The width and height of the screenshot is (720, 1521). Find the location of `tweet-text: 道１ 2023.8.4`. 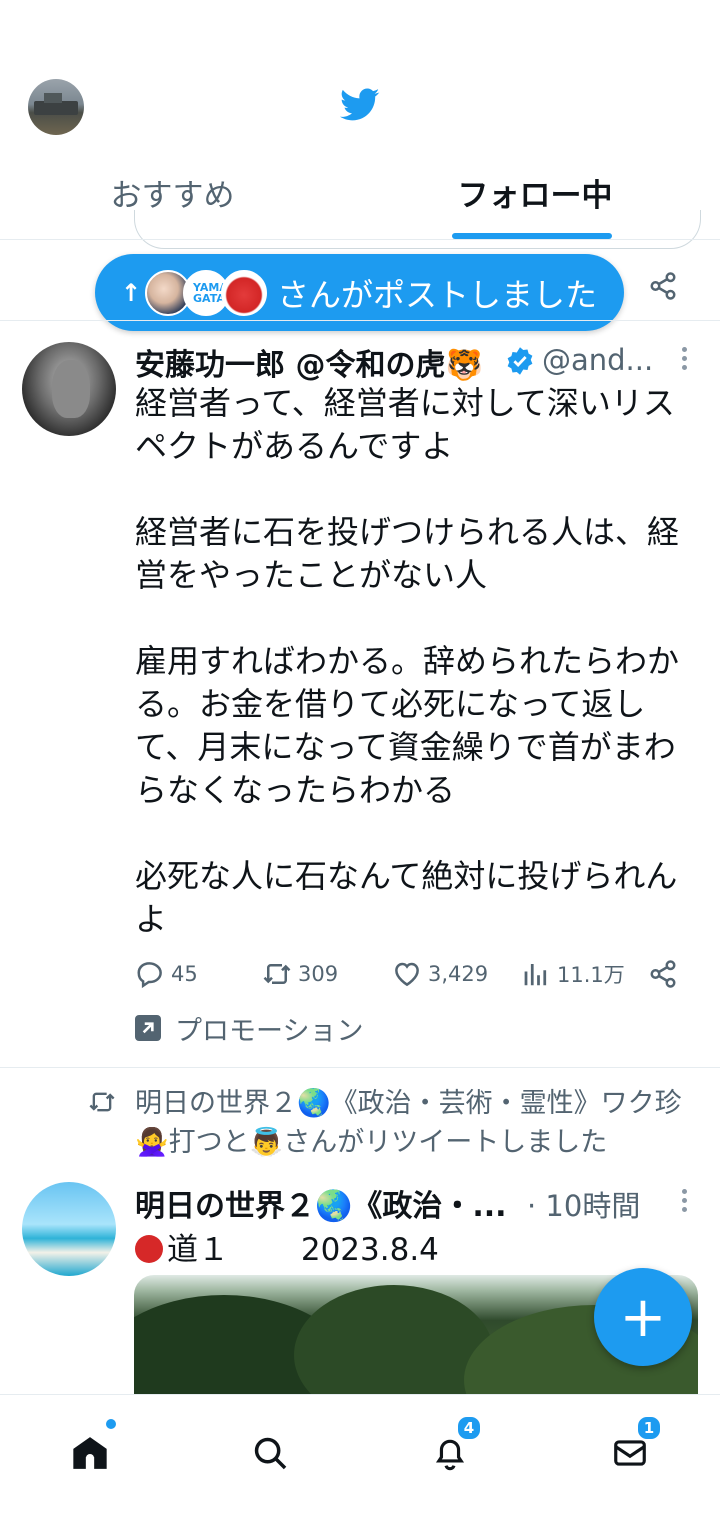

tweet-text: 道１ 2023.8.4 is located at coordinates (287, 1246).